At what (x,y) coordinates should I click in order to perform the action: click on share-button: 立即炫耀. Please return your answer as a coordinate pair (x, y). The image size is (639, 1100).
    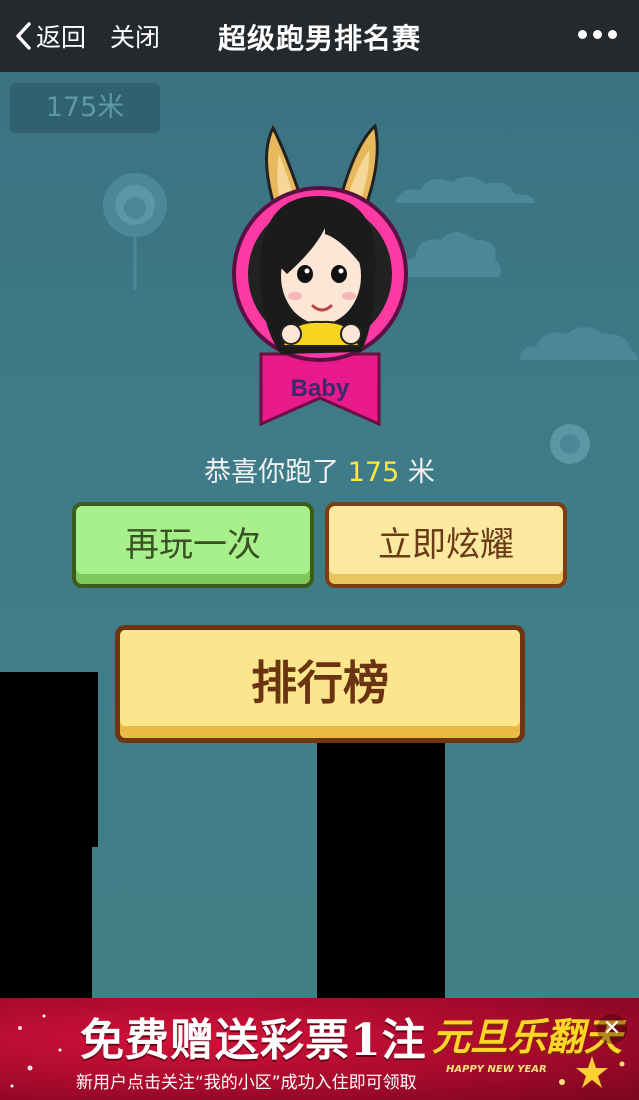
    Looking at the image, I should click on (446, 545).